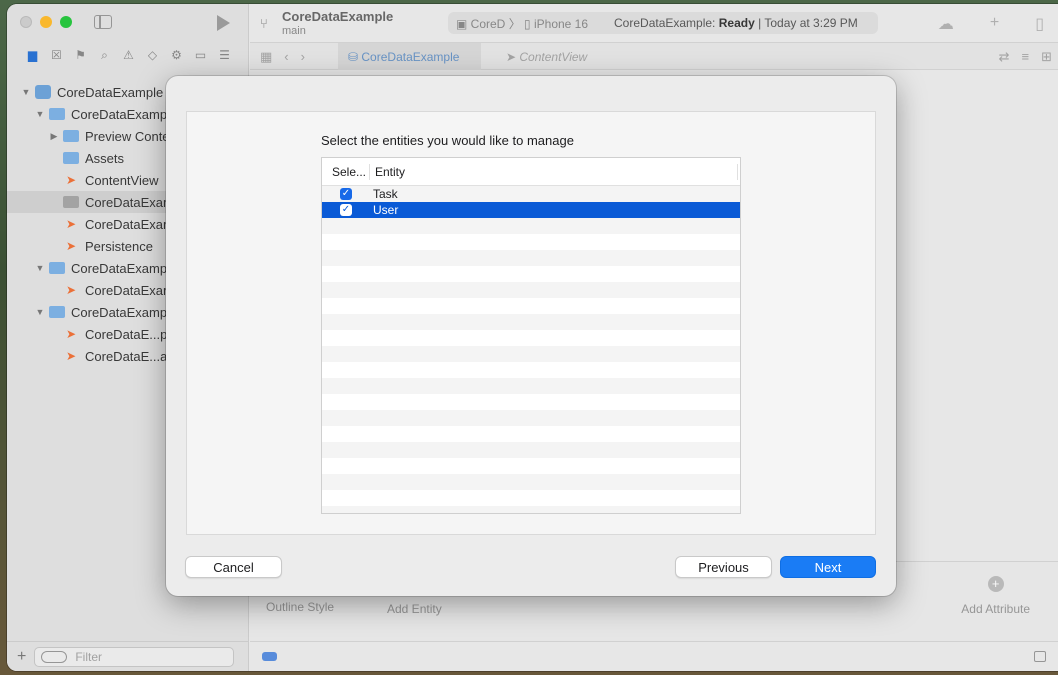 This screenshot has height=675, width=1058. I want to click on entity-table-header: Sele... Entity, so click(531, 172).